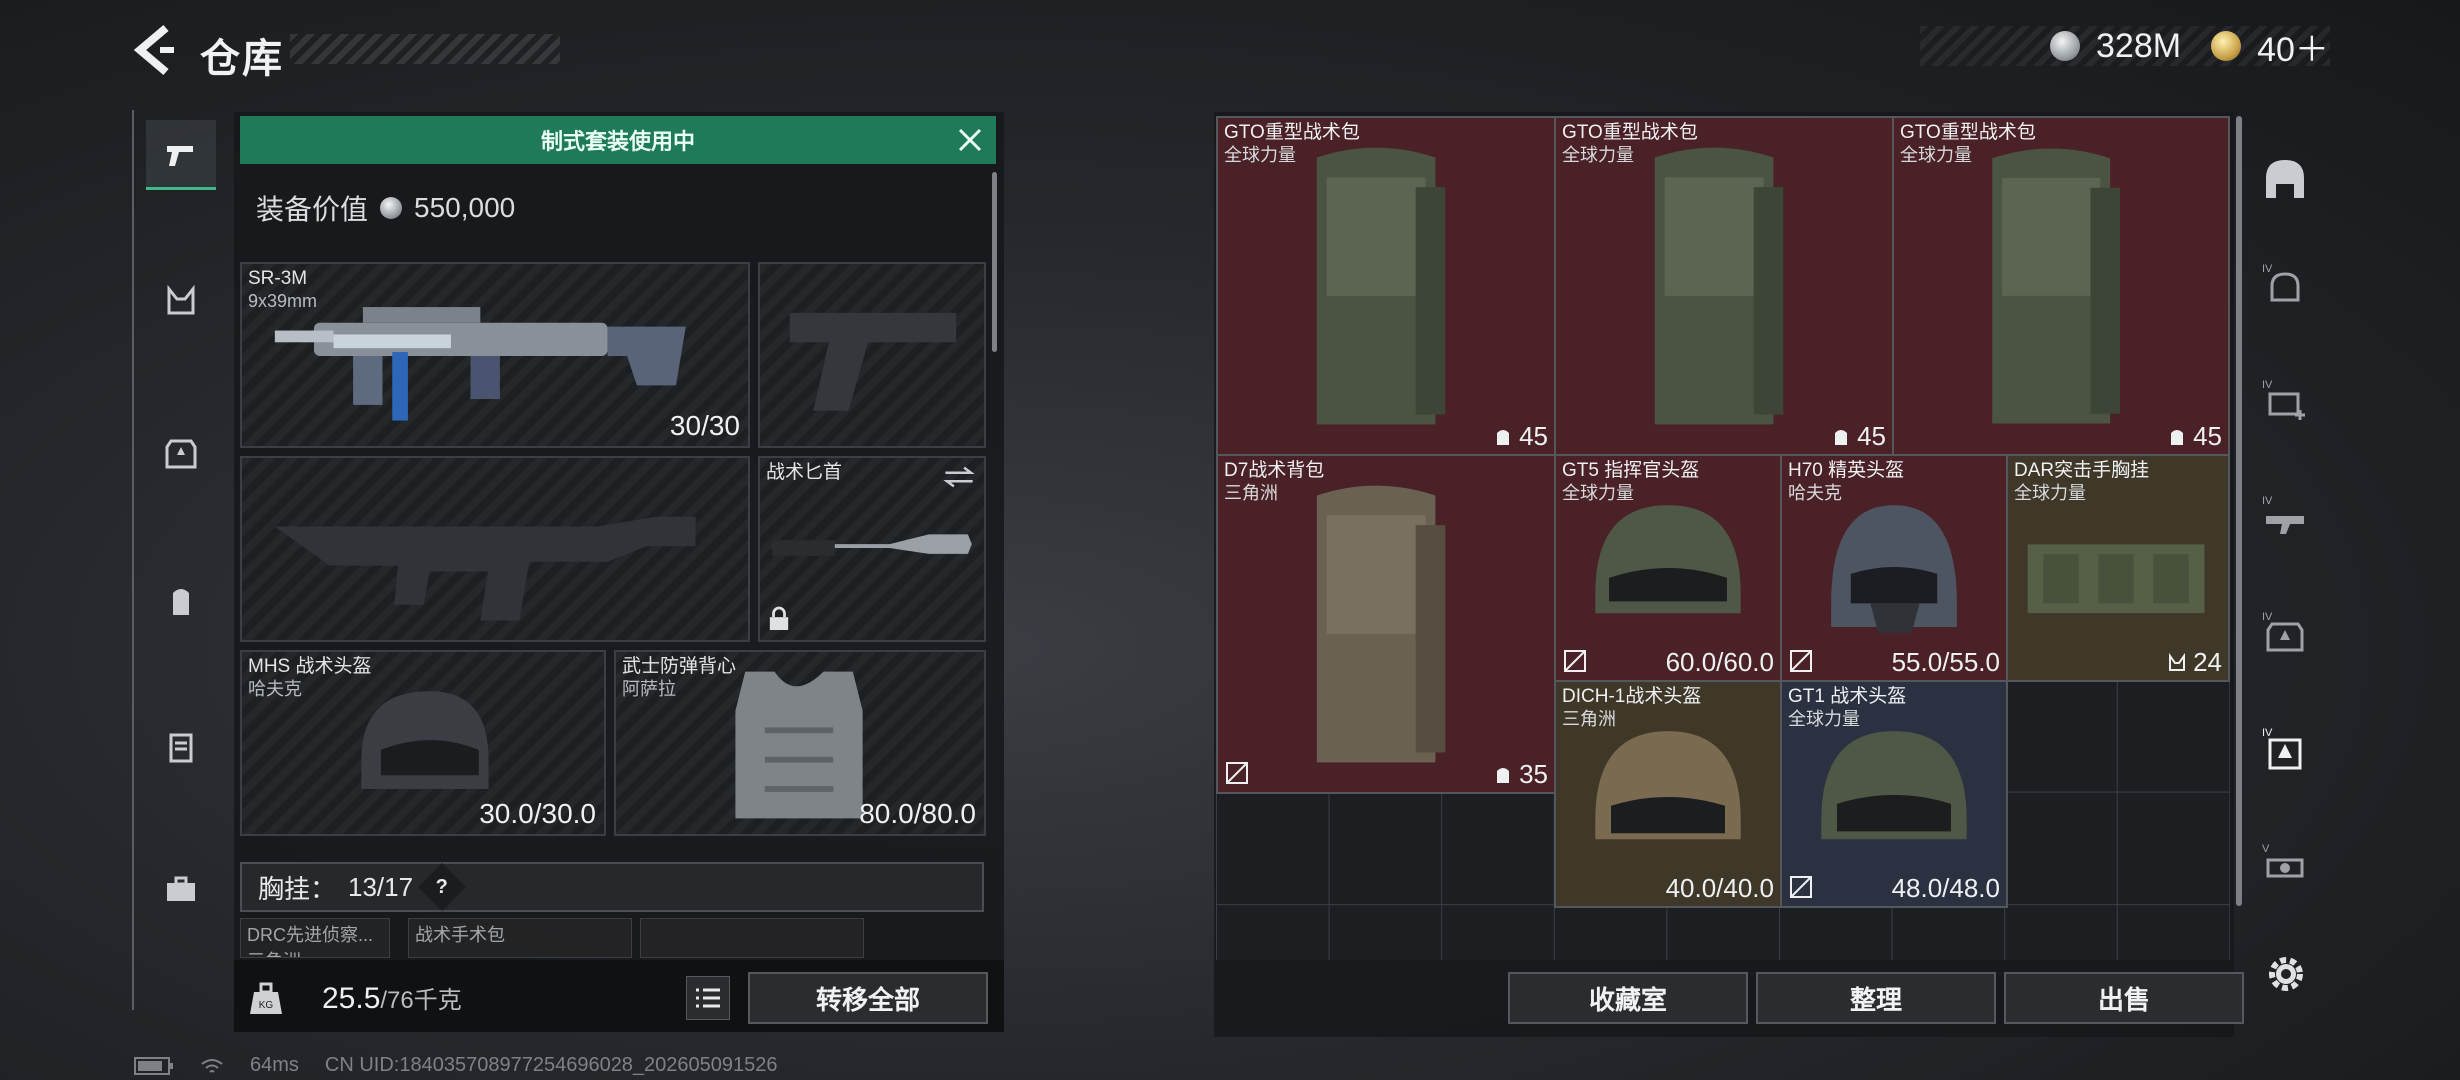  Describe the element at coordinates (1719, 662) in the screenshot. I see `item-durability: 60.0/60.0` at that location.